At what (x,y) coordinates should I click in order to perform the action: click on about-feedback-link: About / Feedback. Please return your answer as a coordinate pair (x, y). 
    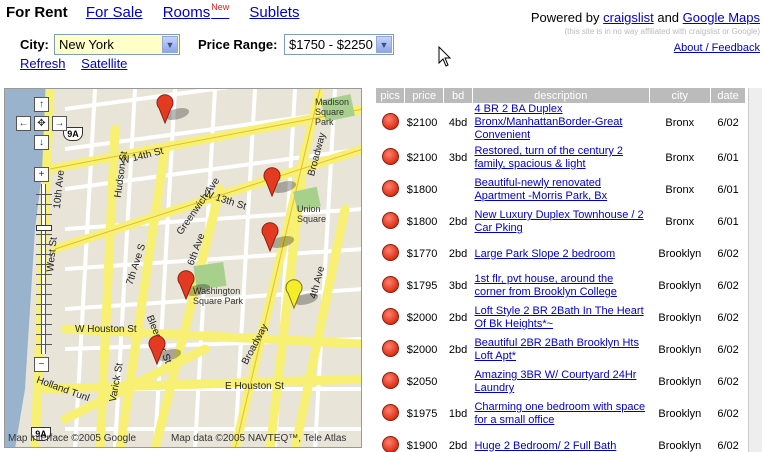
    Looking at the image, I should click on (717, 48).